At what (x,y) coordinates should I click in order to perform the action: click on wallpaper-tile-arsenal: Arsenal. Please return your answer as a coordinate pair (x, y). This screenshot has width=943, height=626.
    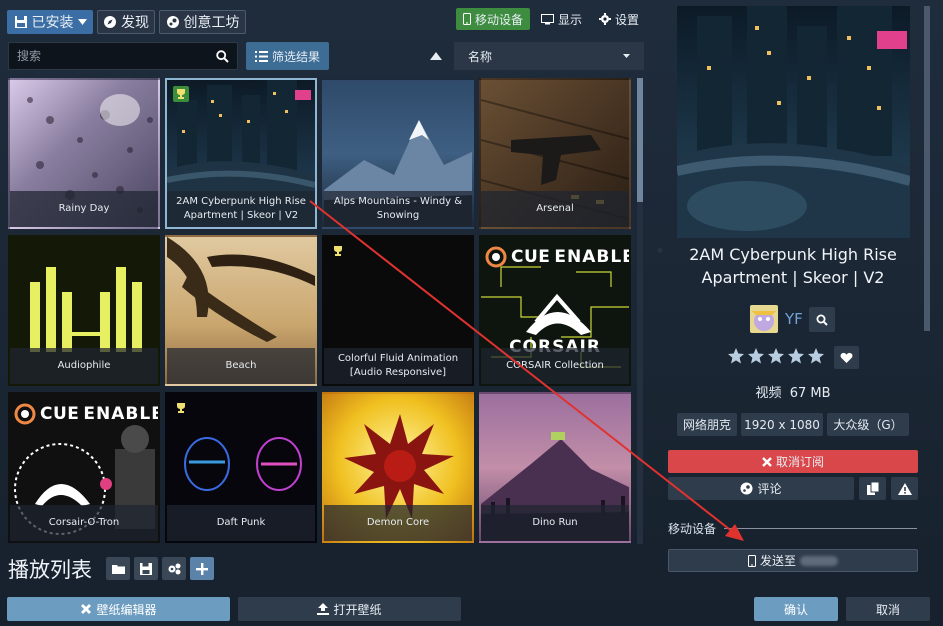
    Looking at the image, I should click on (555, 153).